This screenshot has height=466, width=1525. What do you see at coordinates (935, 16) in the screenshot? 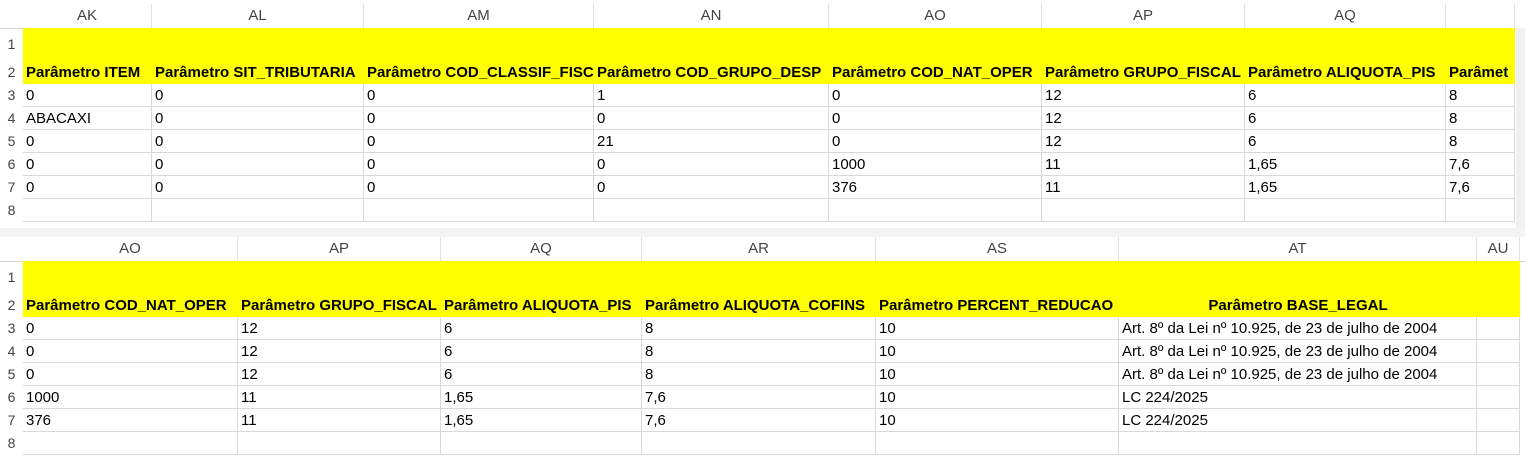
I see `column-header-ao: AO` at bounding box center [935, 16].